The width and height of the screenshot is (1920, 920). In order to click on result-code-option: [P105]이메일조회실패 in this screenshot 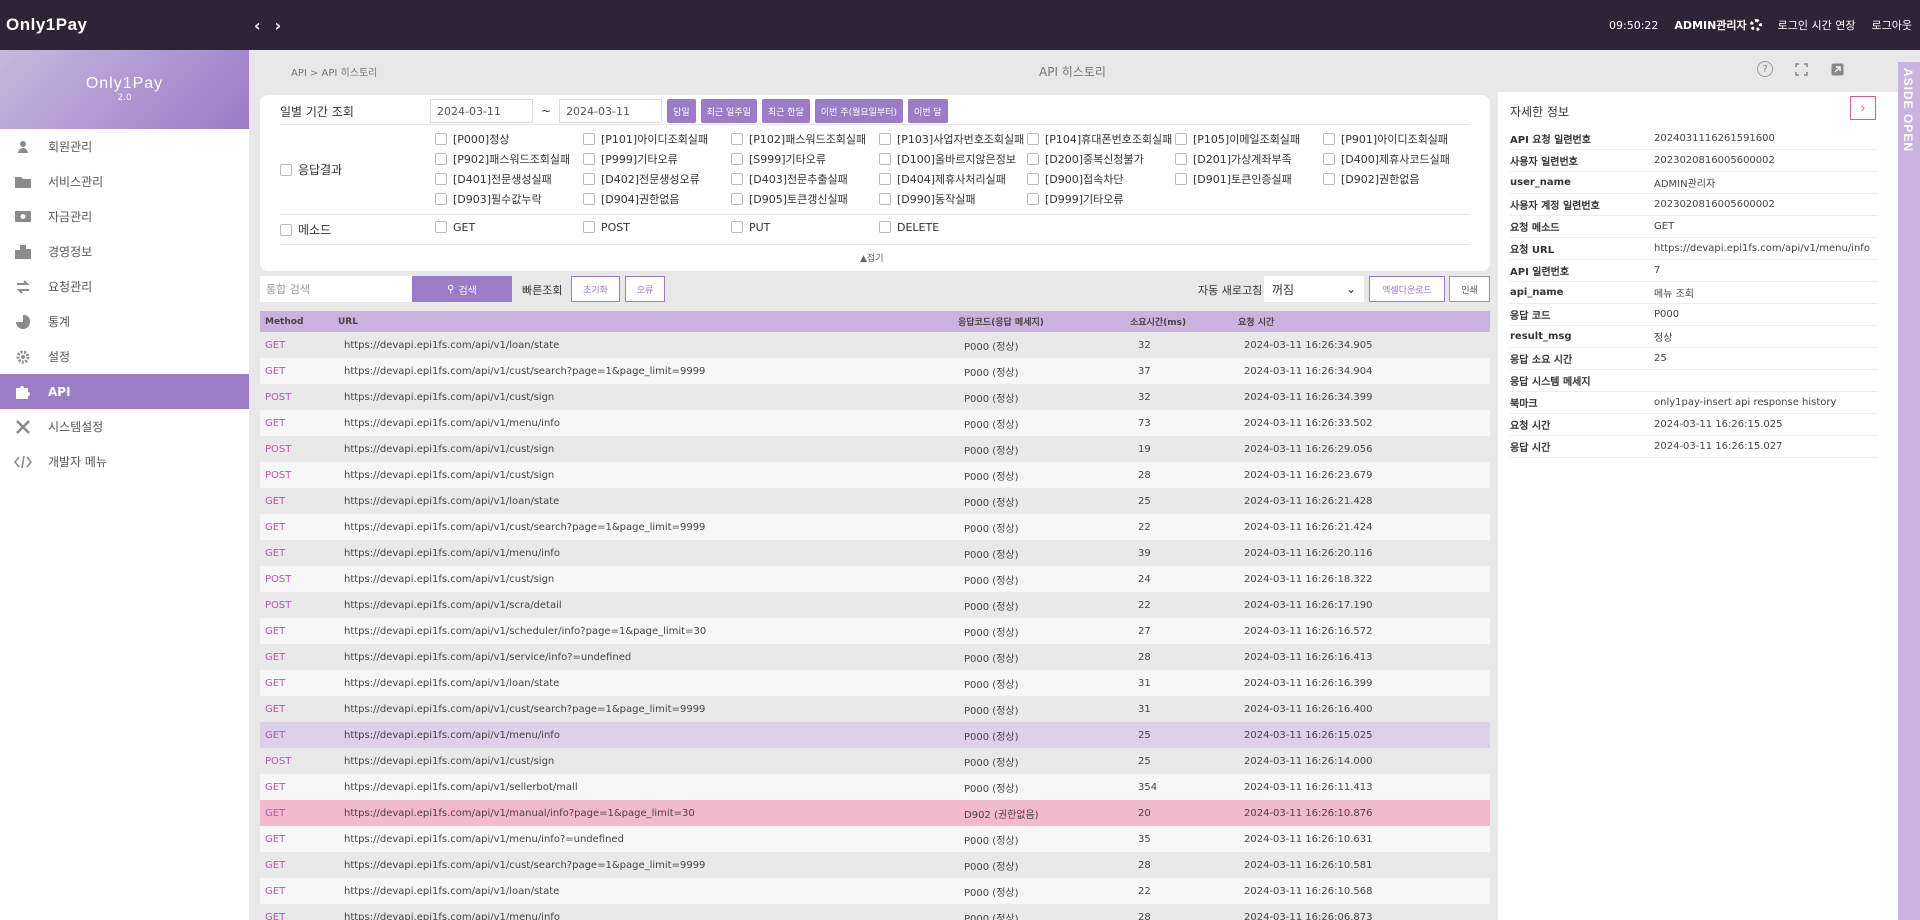, I will do `click(1249, 139)`.